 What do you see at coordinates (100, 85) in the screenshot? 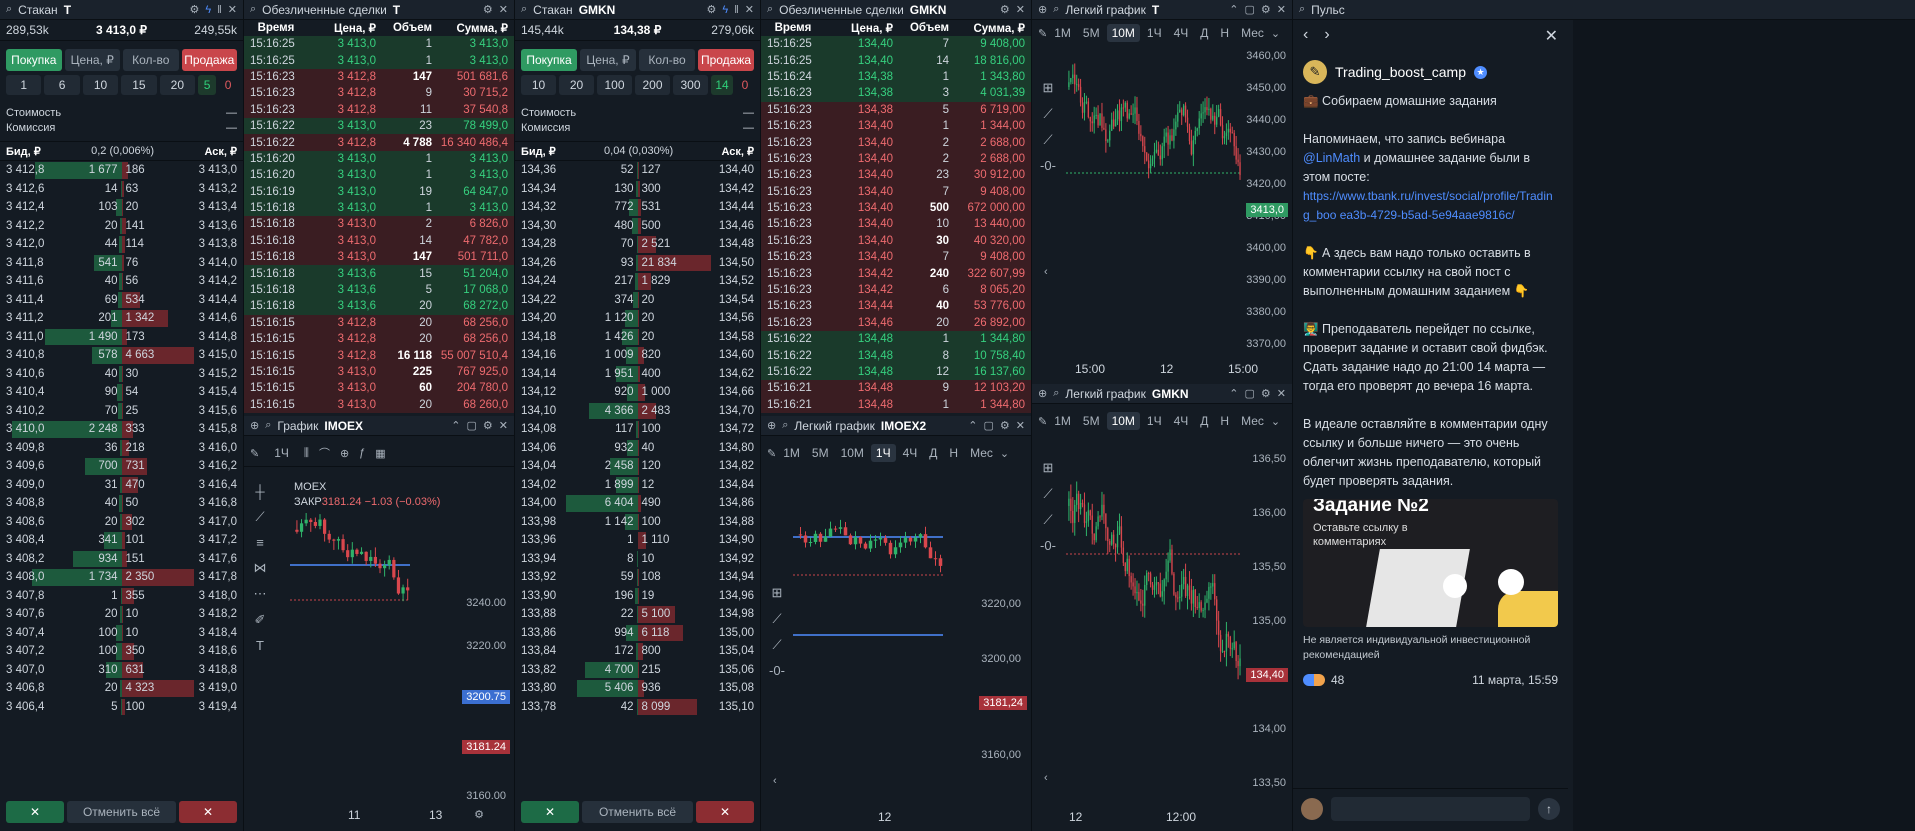
I see `quick-qty: 10` at bounding box center [100, 85].